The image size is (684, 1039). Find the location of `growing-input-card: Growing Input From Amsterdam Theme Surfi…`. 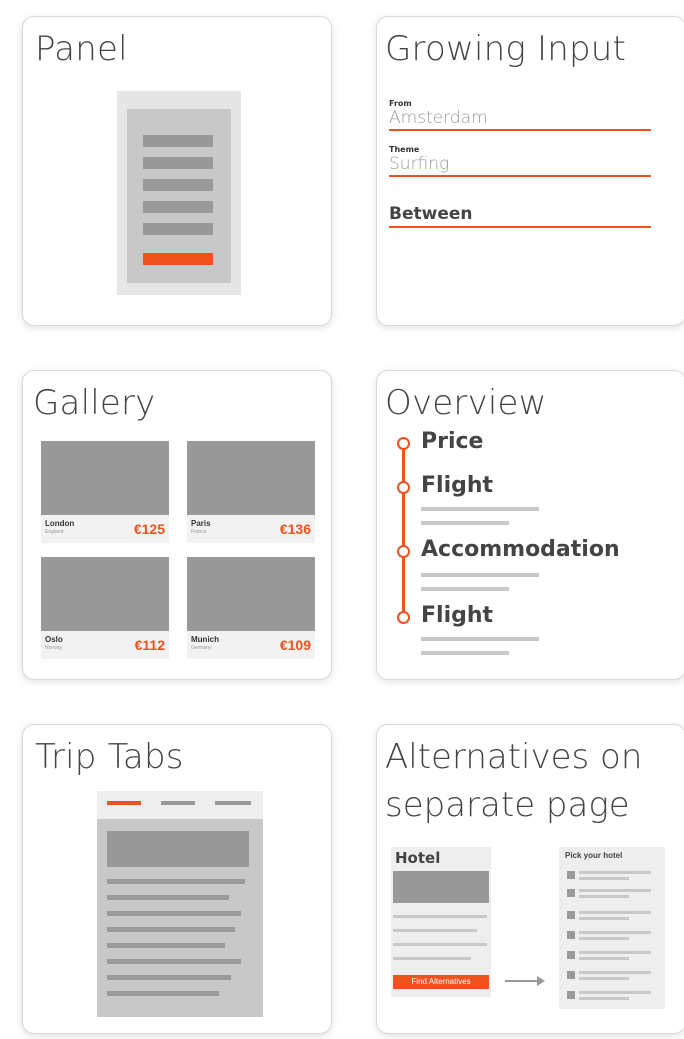

growing-input-card: Growing Input From Amsterdam Theme Surfi… is located at coordinates (530, 171).